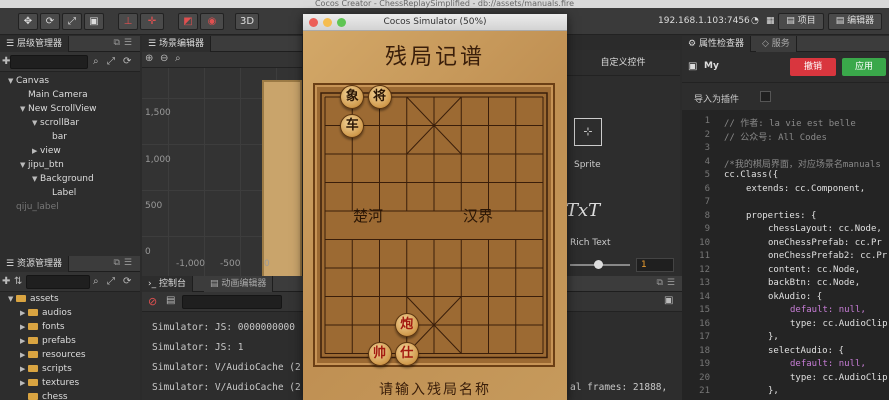  What do you see at coordinates (152, 301) in the screenshot?
I see `clear-icon: ⊘` at bounding box center [152, 301].